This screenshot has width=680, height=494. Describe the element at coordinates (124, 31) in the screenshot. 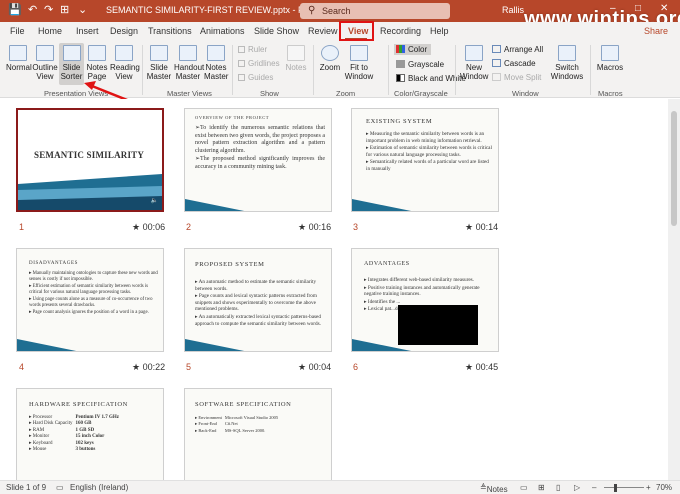

I see `tab-design: Design` at that location.